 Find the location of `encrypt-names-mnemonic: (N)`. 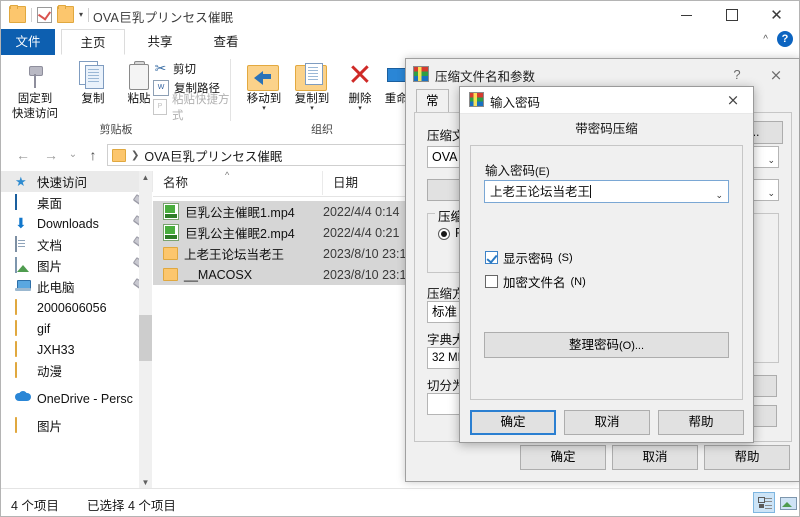

encrypt-names-mnemonic: (N) is located at coordinates (578, 281).